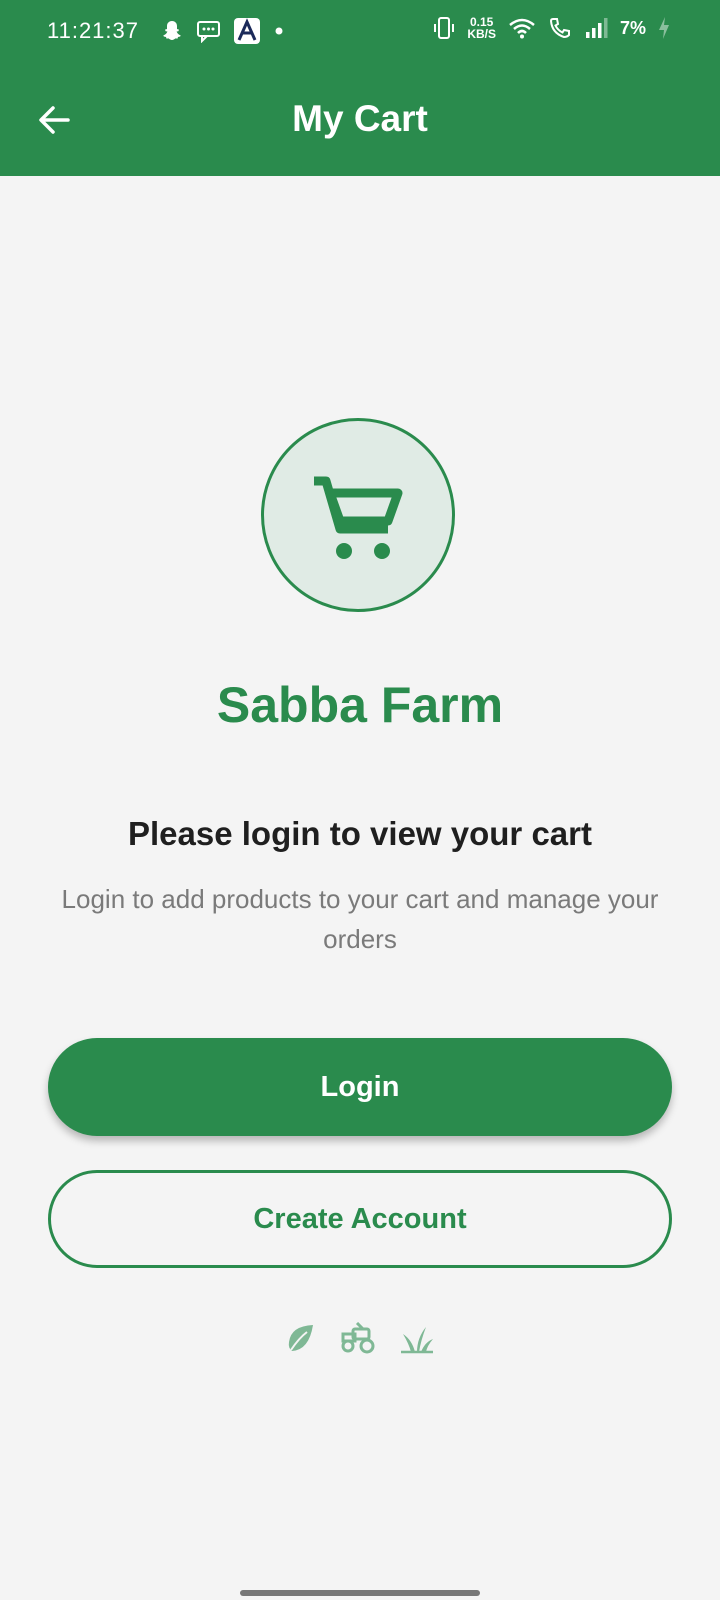  What do you see at coordinates (360, 1593) in the screenshot?
I see `home-indicator` at bounding box center [360, 1593].